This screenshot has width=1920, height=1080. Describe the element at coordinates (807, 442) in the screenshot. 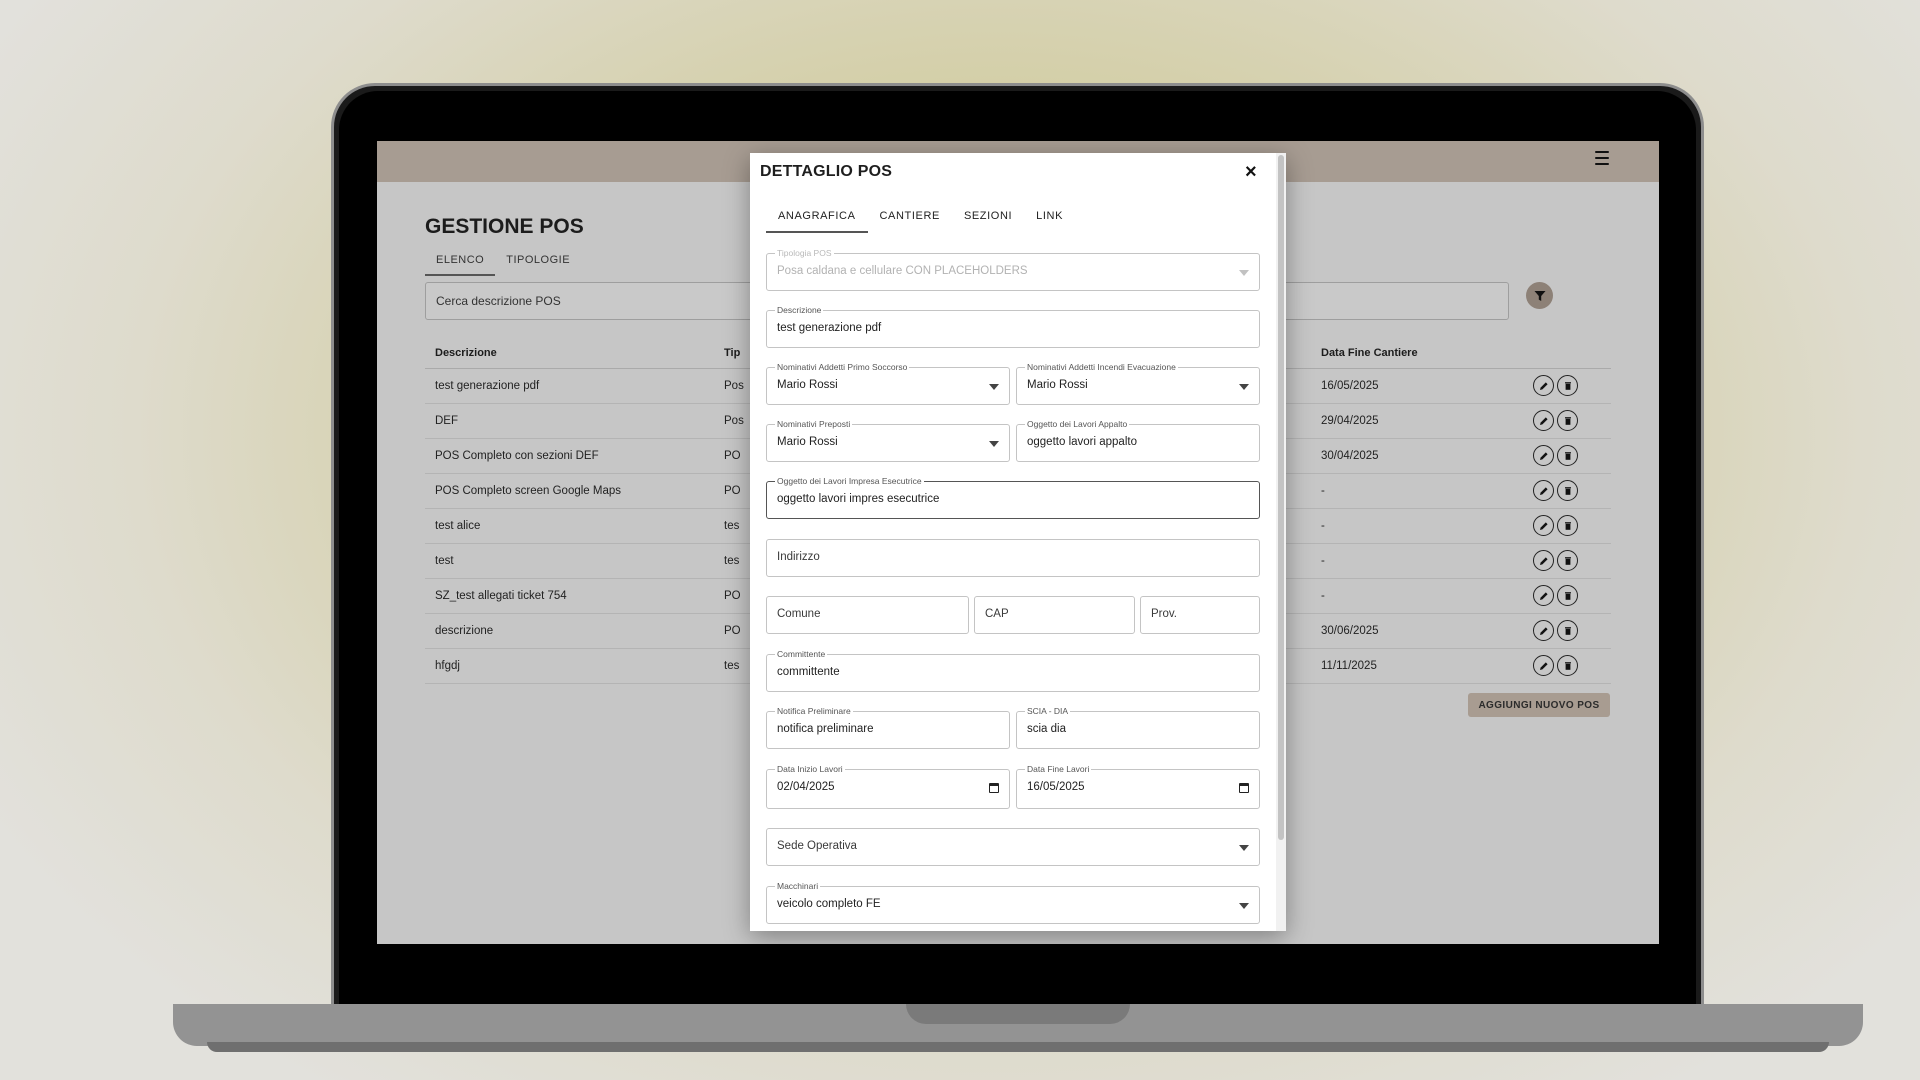

I see `preposti-value: Mario Rossi` at that location.